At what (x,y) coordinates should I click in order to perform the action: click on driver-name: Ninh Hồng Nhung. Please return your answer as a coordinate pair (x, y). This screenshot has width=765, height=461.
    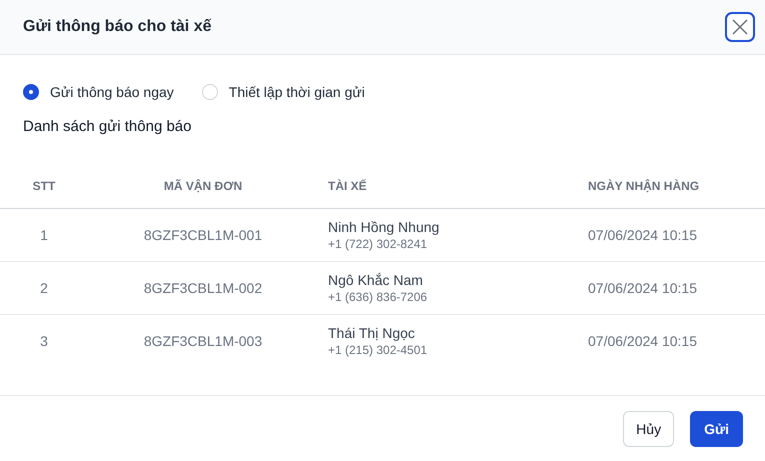
    Looking at the image, I should click on (384, 227).